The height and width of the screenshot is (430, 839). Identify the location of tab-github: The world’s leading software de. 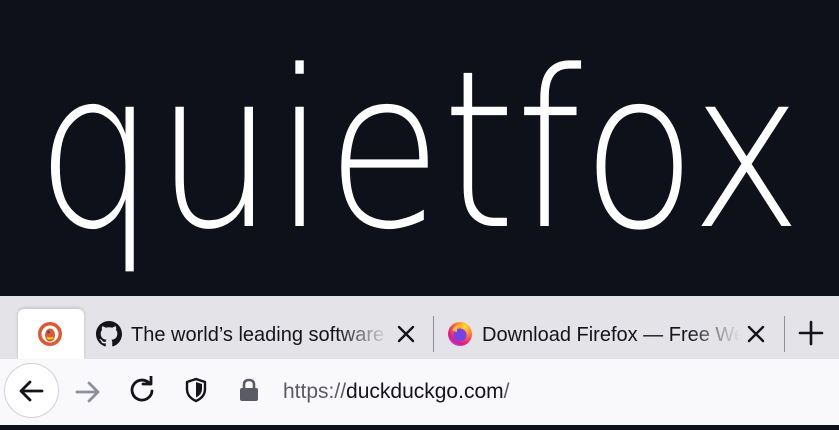
(256, 334).